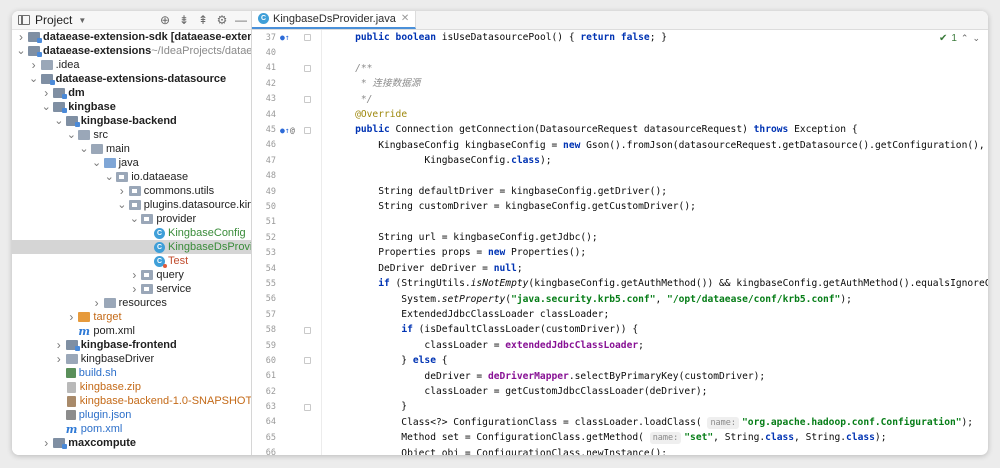  I want to click on tree-item: › query, so click(131, 275).